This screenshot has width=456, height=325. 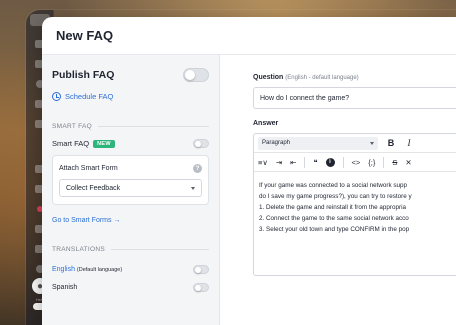 I want to click on publish-row: Publish FAQ, so click(x=130, y=75).